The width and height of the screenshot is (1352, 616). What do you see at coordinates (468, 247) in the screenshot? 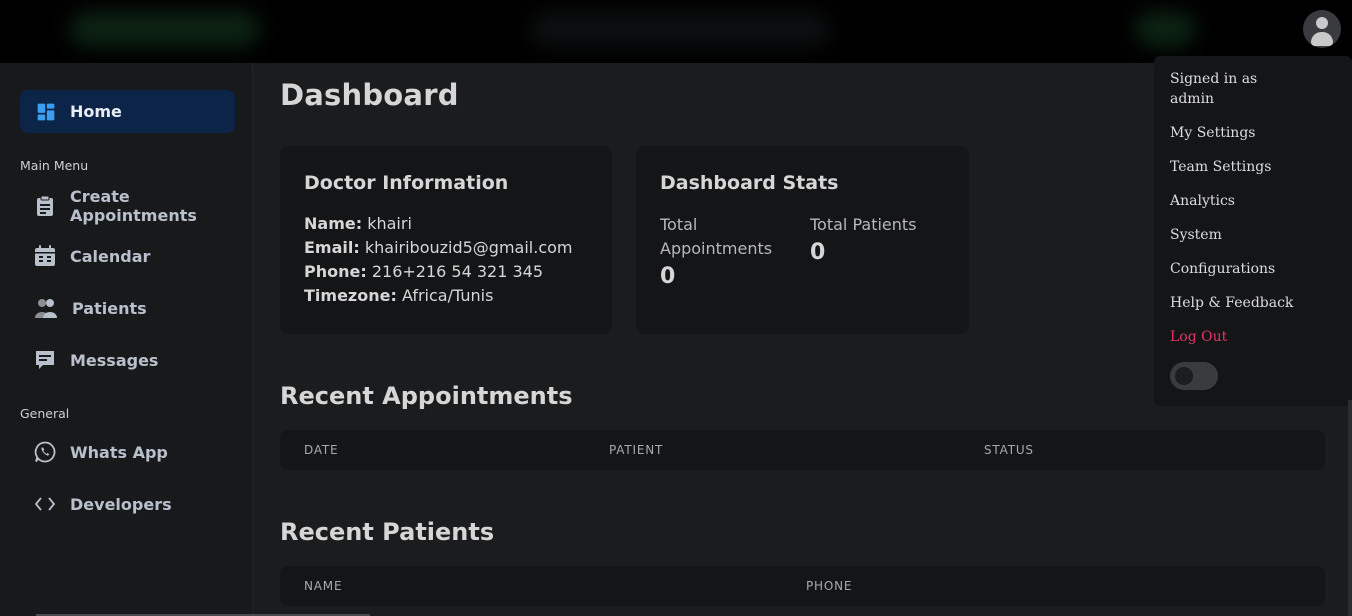
I see `doctor-email: khairibouzid5@gmail.com` at bounding box center [468, 247].